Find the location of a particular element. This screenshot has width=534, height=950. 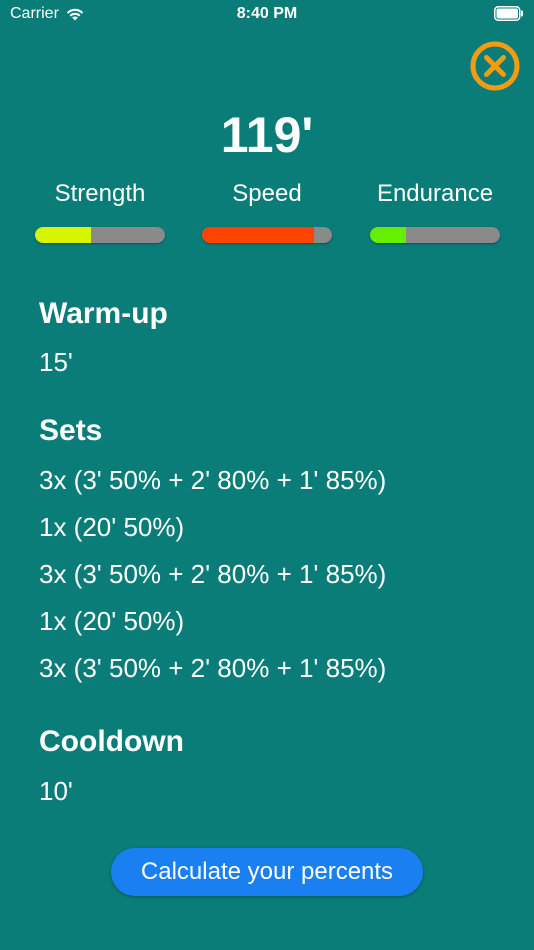

total-time: 119' is located at coordinates (267, 135).